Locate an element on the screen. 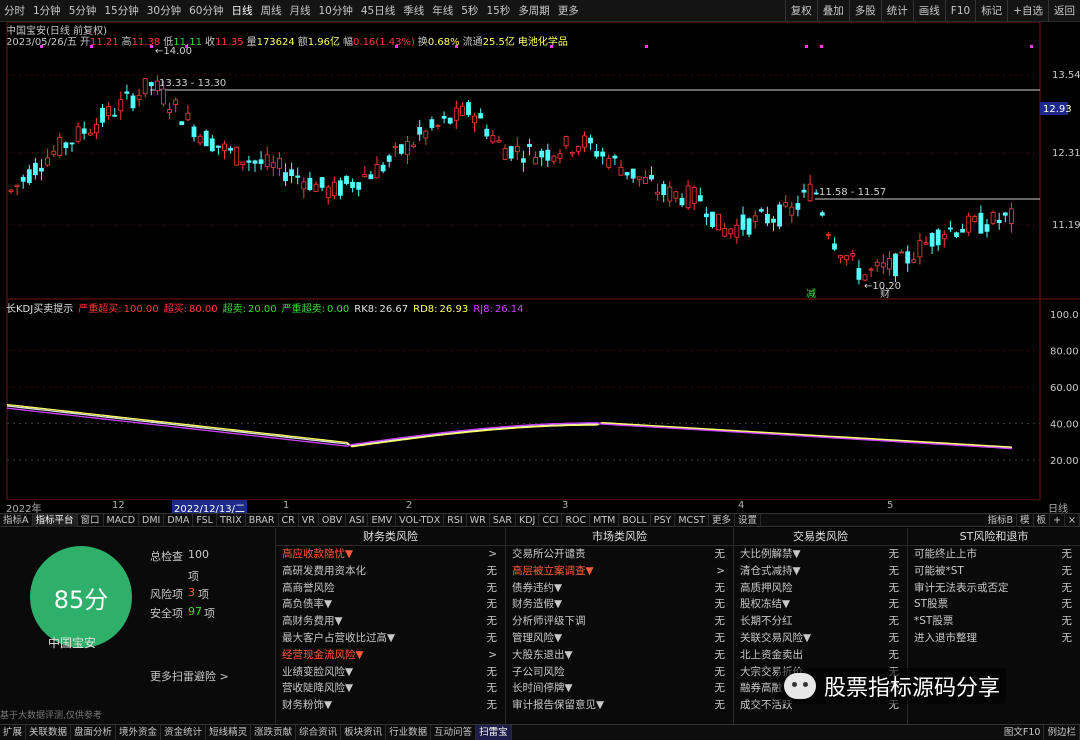  toolbar-button-8: 返回 is located at coordinates (1064, 11).